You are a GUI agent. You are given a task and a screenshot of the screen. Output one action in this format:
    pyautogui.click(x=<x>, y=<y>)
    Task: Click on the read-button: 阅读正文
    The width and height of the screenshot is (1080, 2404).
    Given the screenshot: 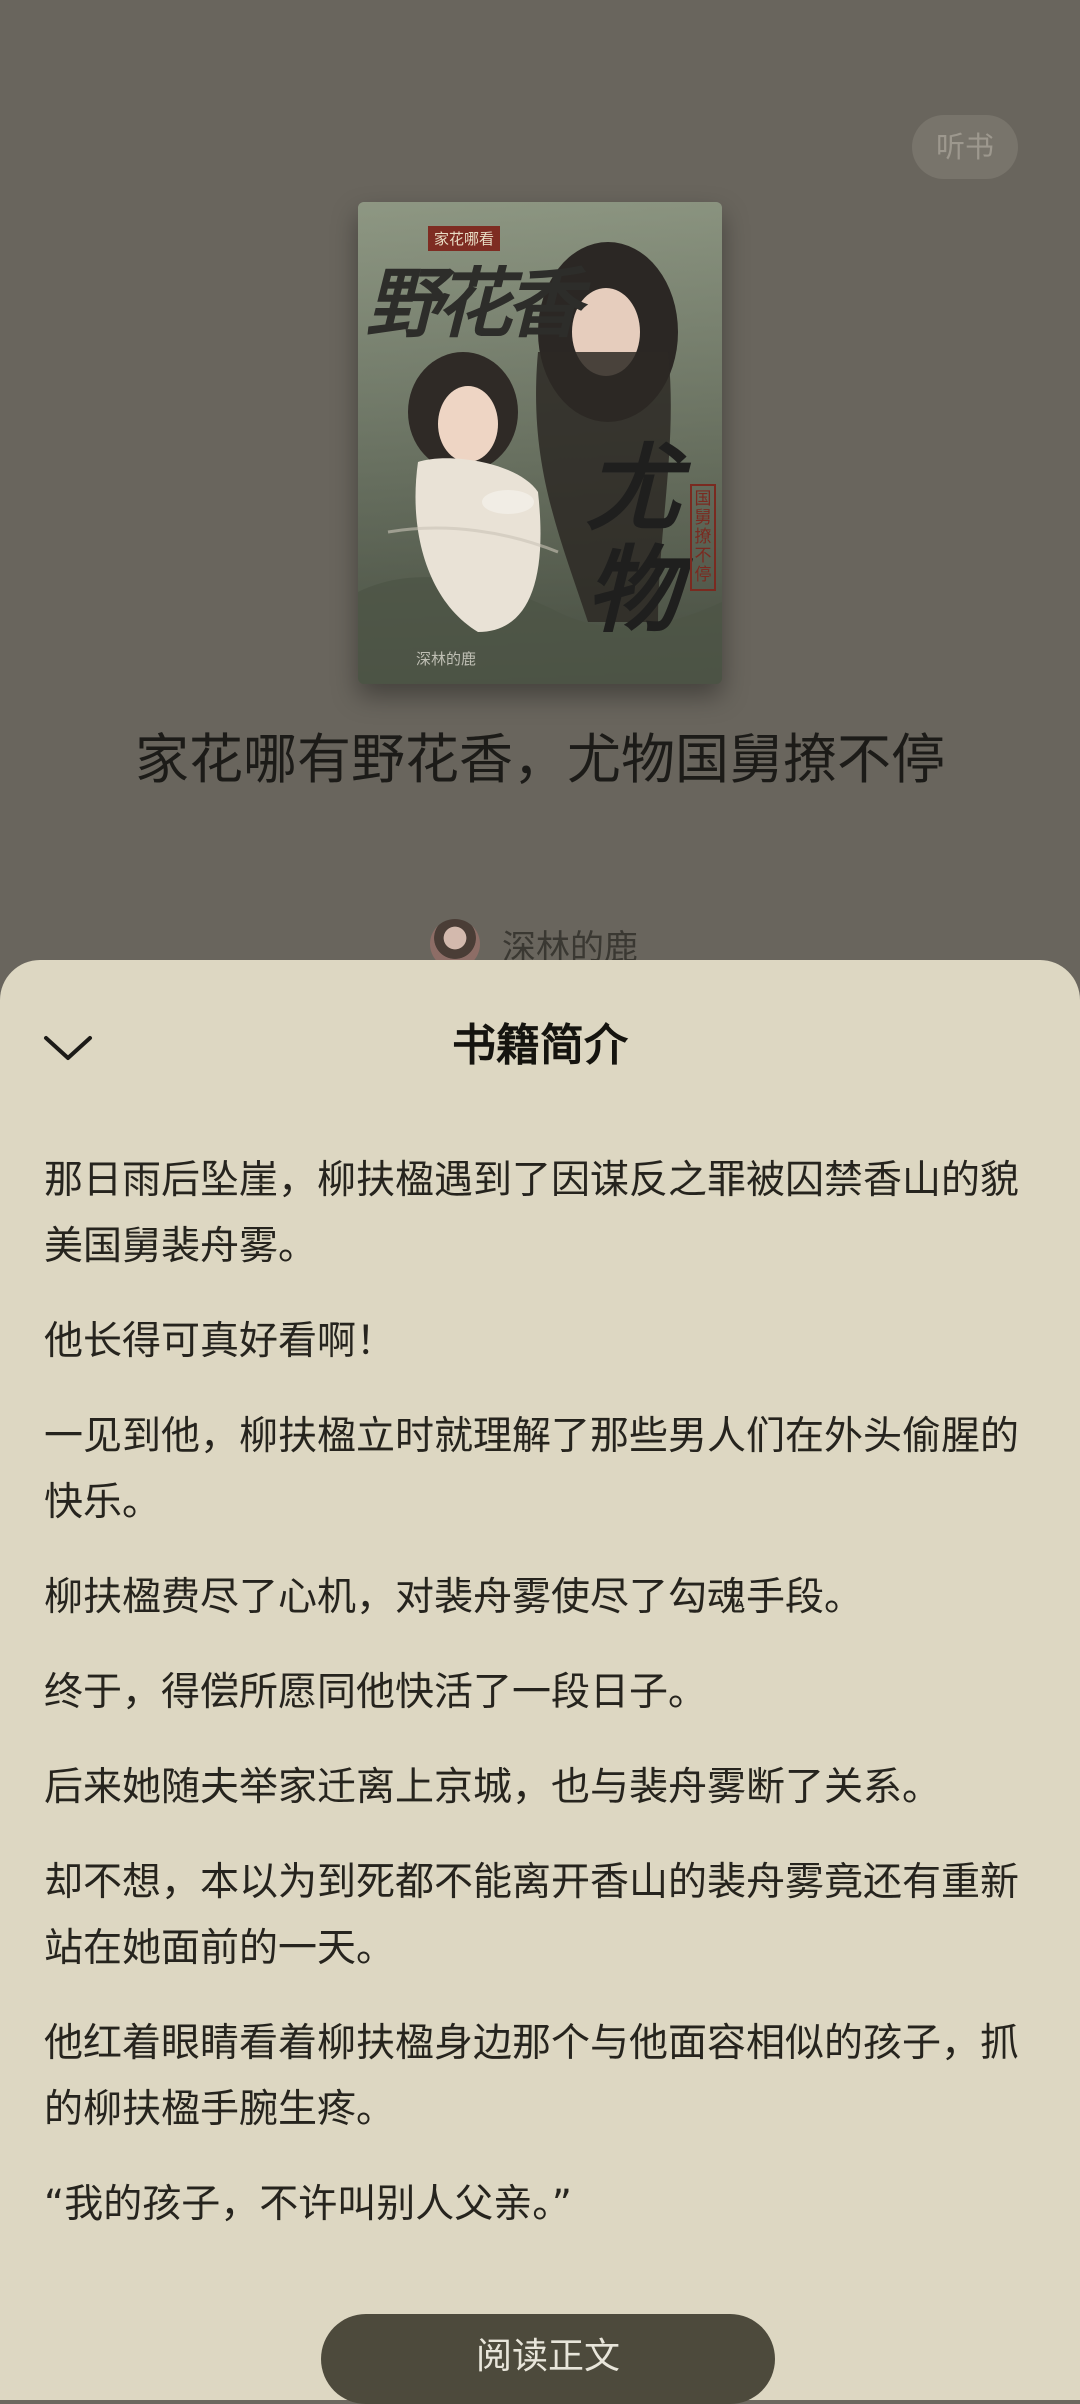 What is the action you would take?
    pyautogui.click(x=548, y=2359)
    